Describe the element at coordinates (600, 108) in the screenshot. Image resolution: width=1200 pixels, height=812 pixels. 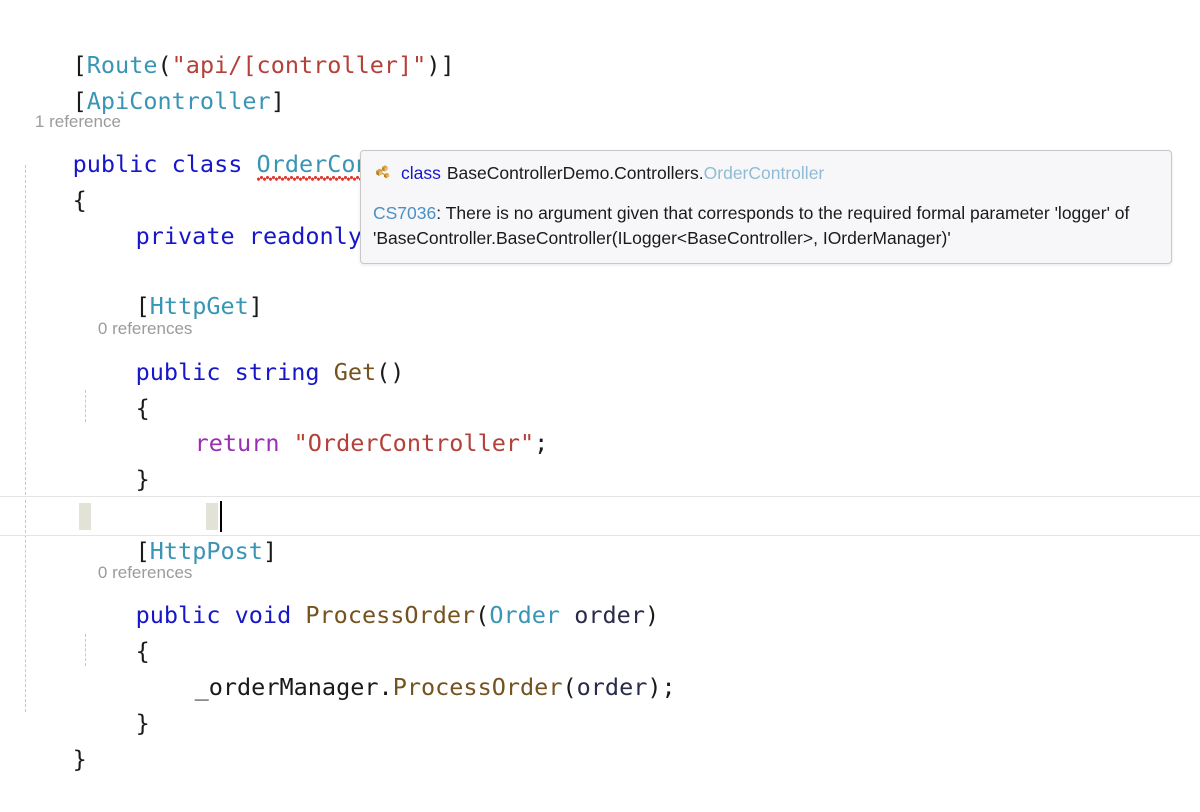
I see `codelens-class-references: 1 reference` at that location.